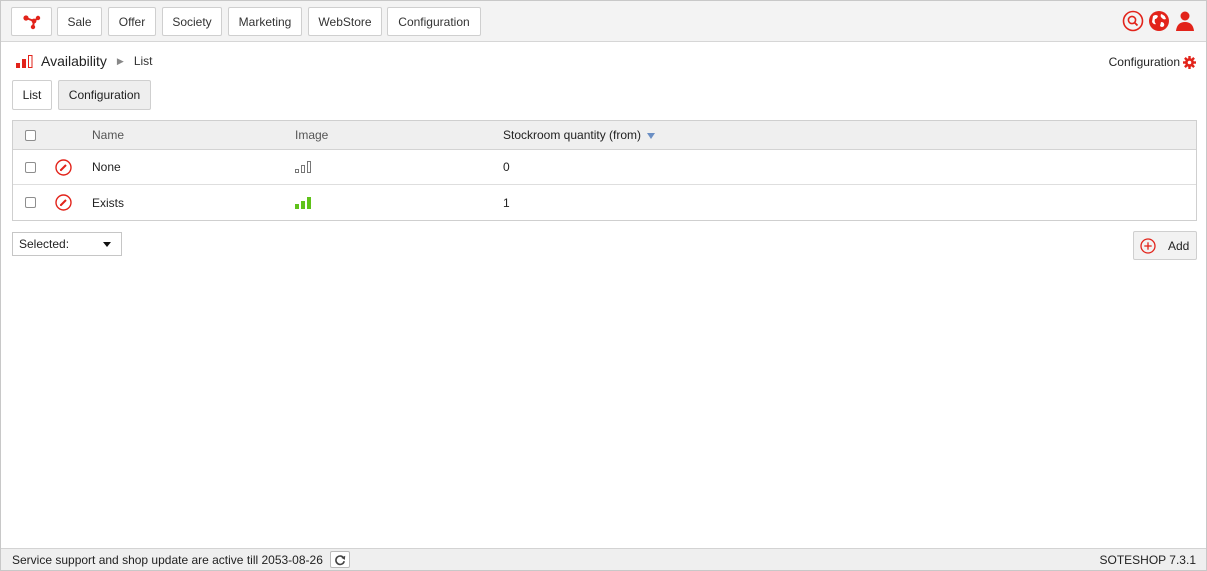 This screenshot has width=1207, height=571. I want to click on table-row: Exists 1, so click(604, 202).